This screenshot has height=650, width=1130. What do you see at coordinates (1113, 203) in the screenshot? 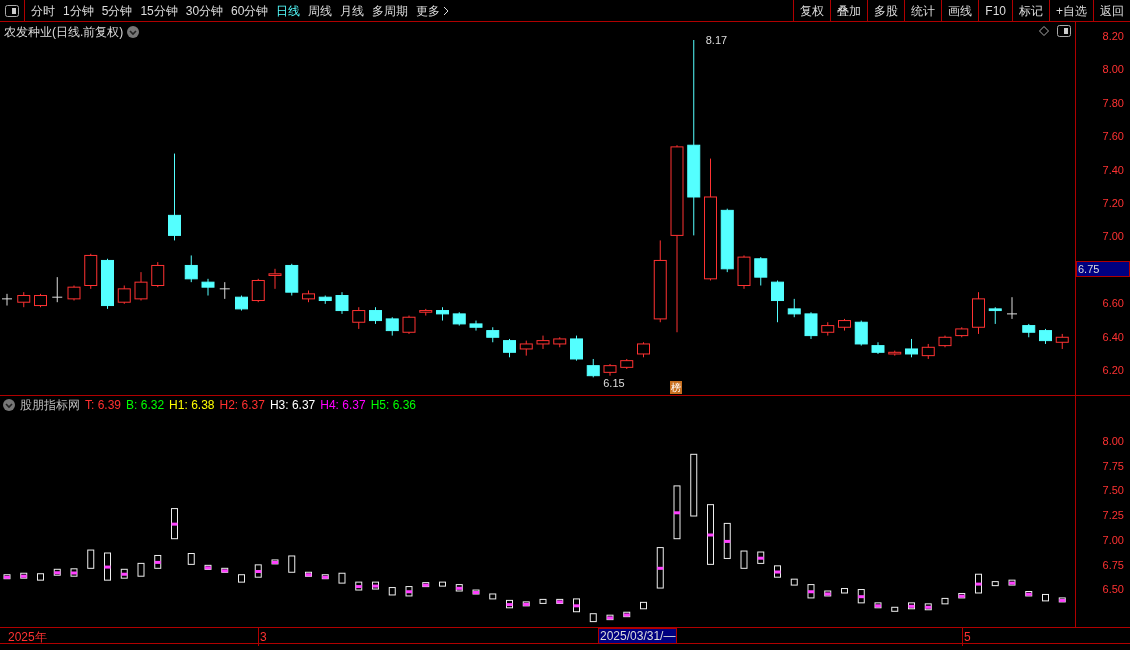
I see `price-axis-label: 7.20` at bounding box center [1113, 203].